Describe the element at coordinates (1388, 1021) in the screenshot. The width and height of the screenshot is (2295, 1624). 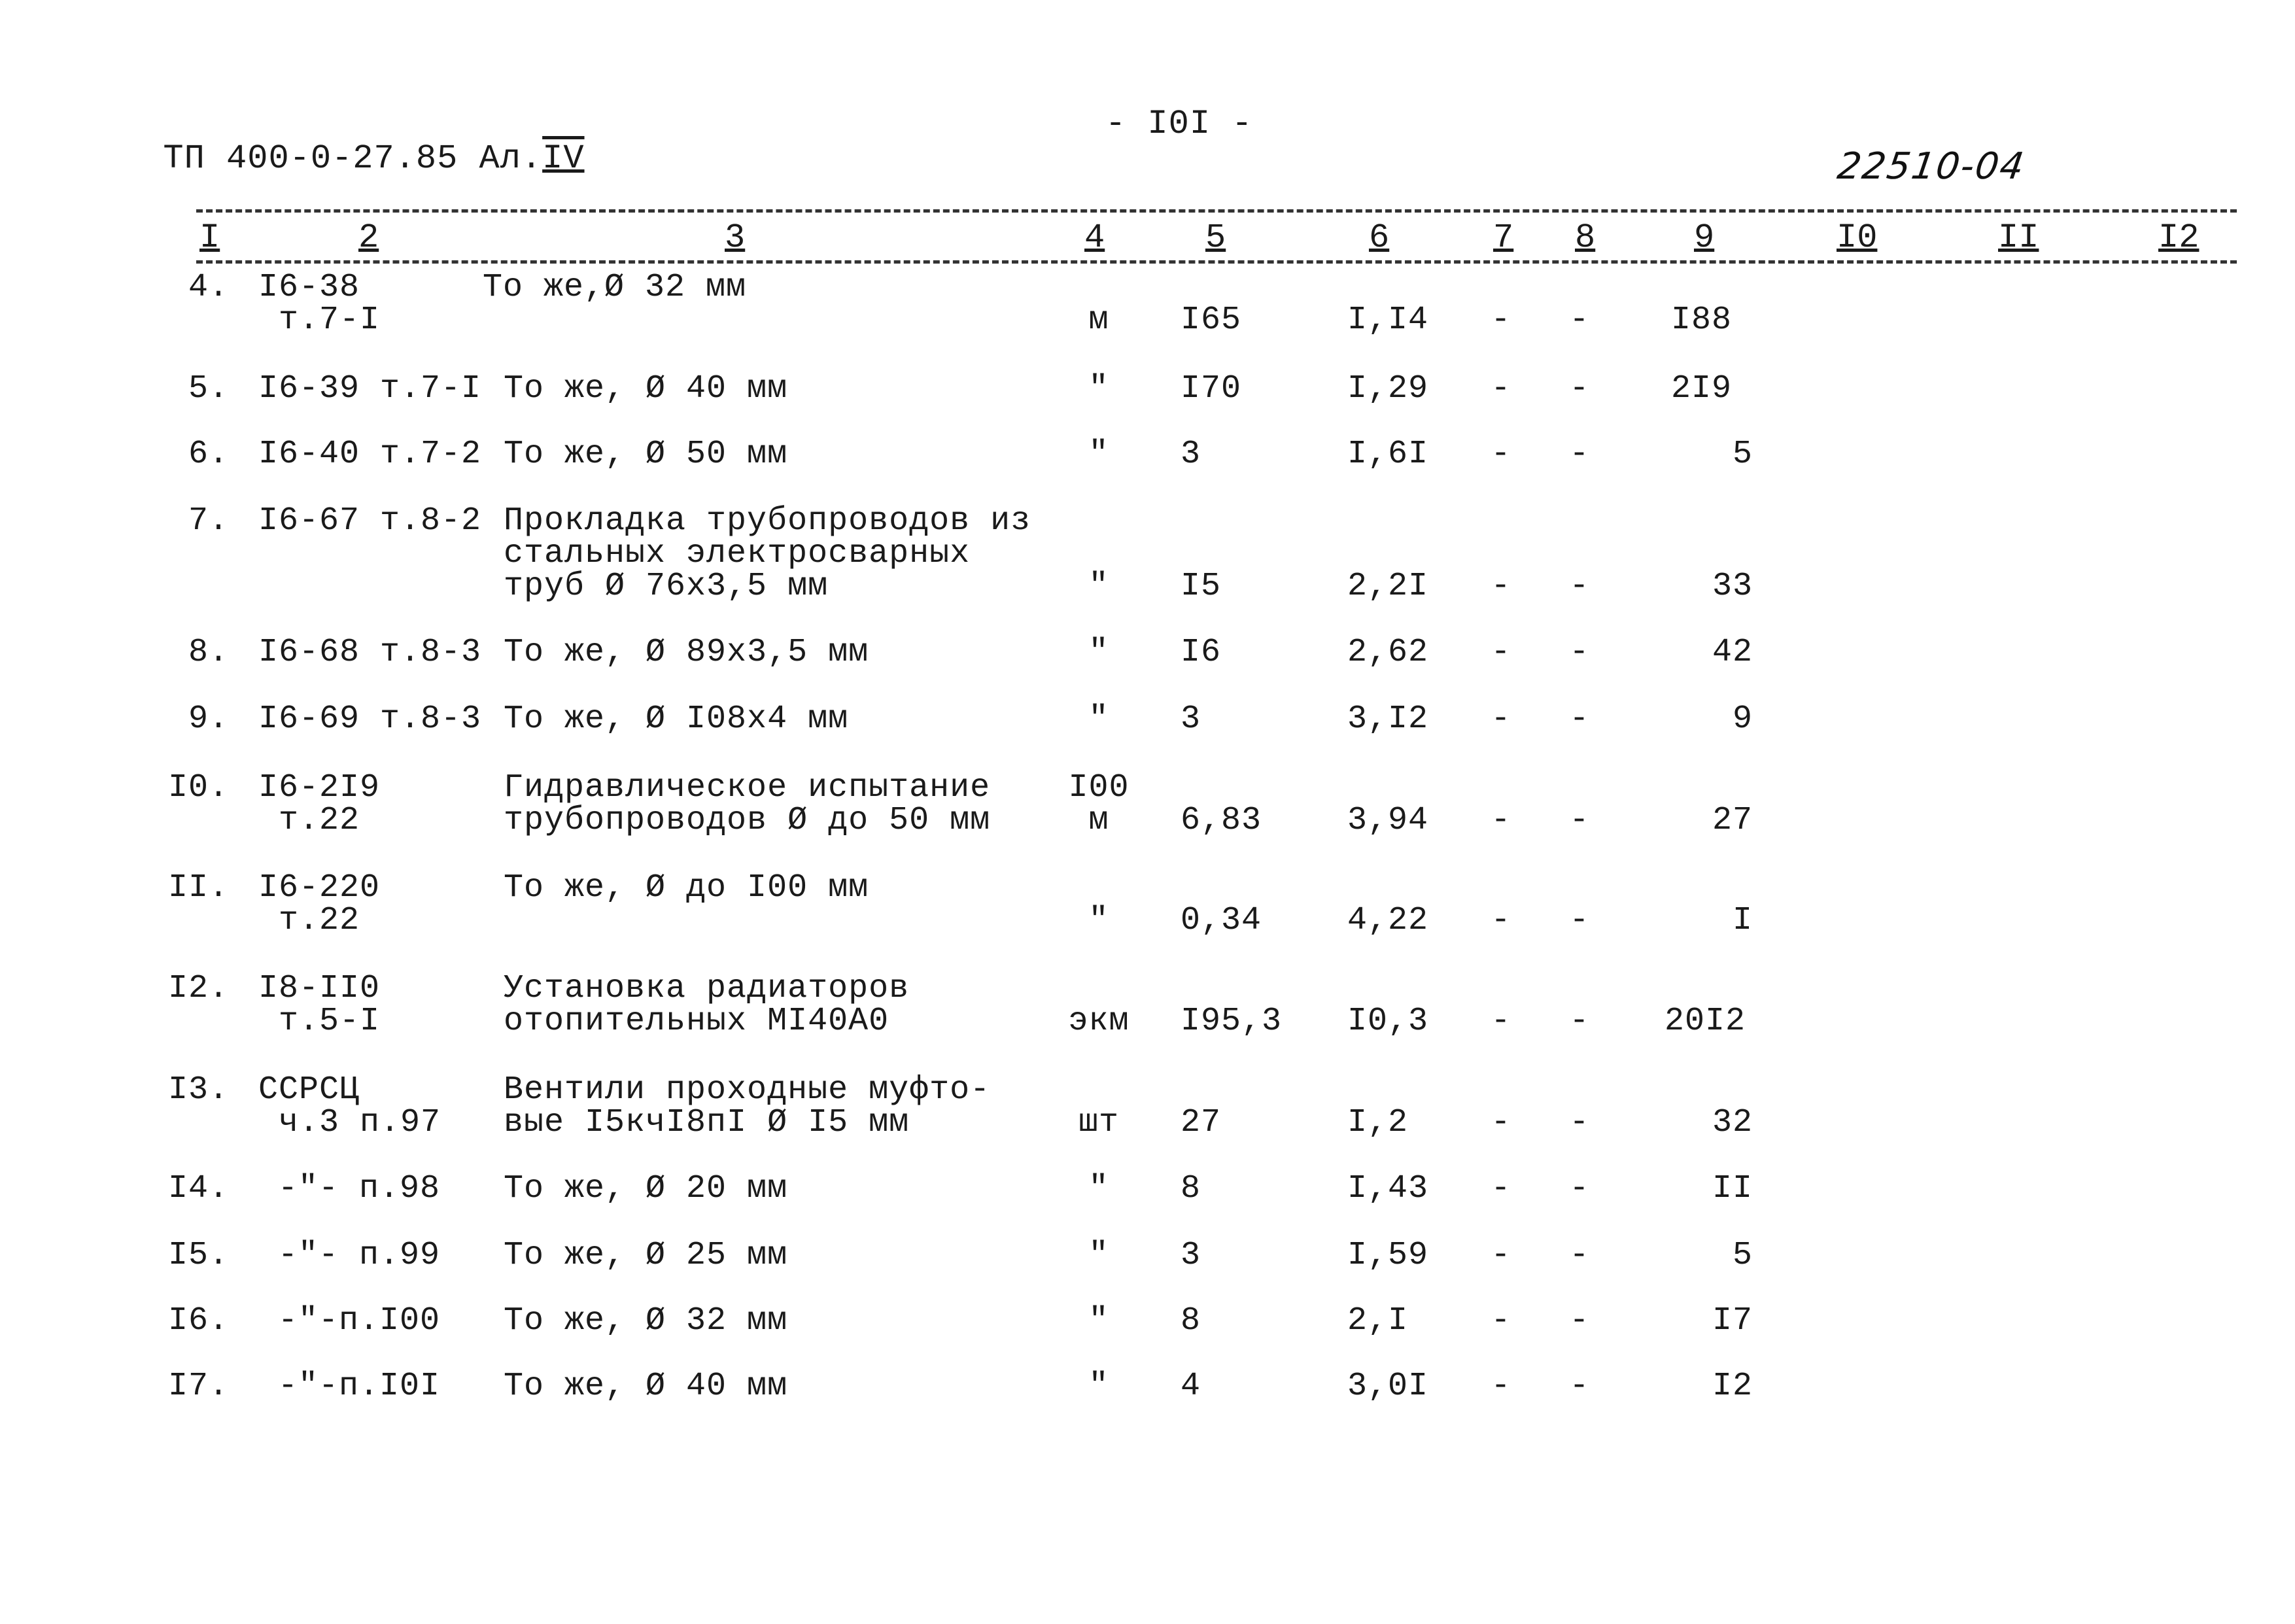
I see `unit-price: I0,3` at that location.